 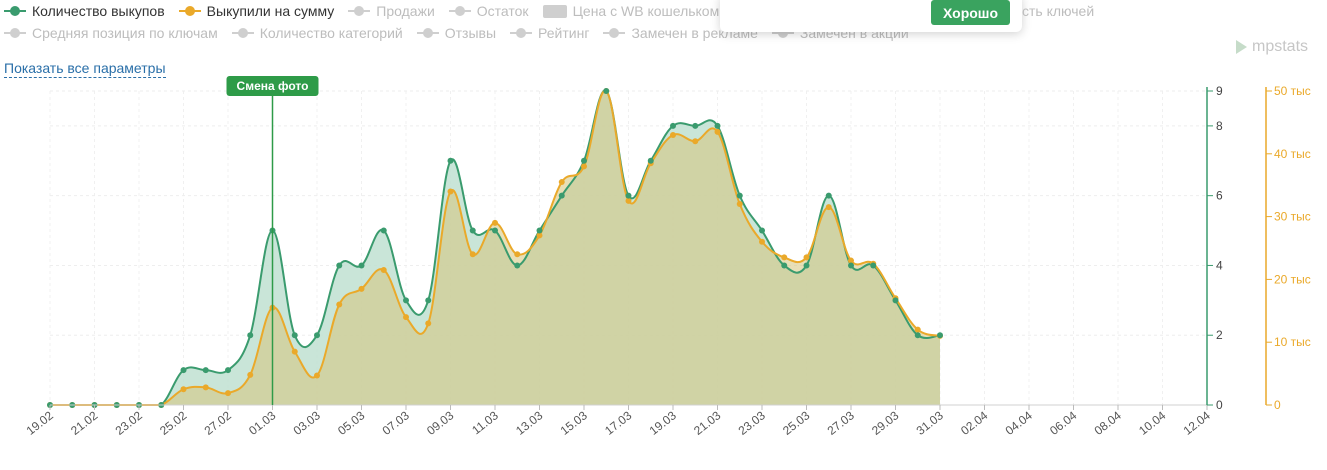 I want to click on x-tick-label: 09.03, so click(x=440, y=423).